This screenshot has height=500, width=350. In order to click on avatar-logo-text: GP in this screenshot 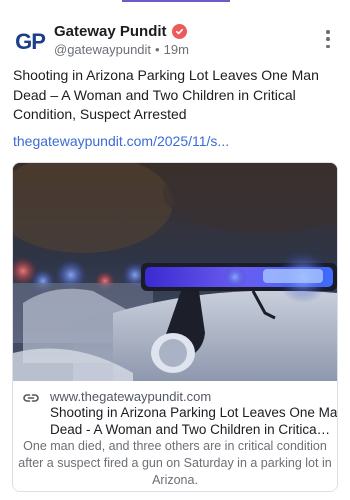, I will do `click(30, 41)`.